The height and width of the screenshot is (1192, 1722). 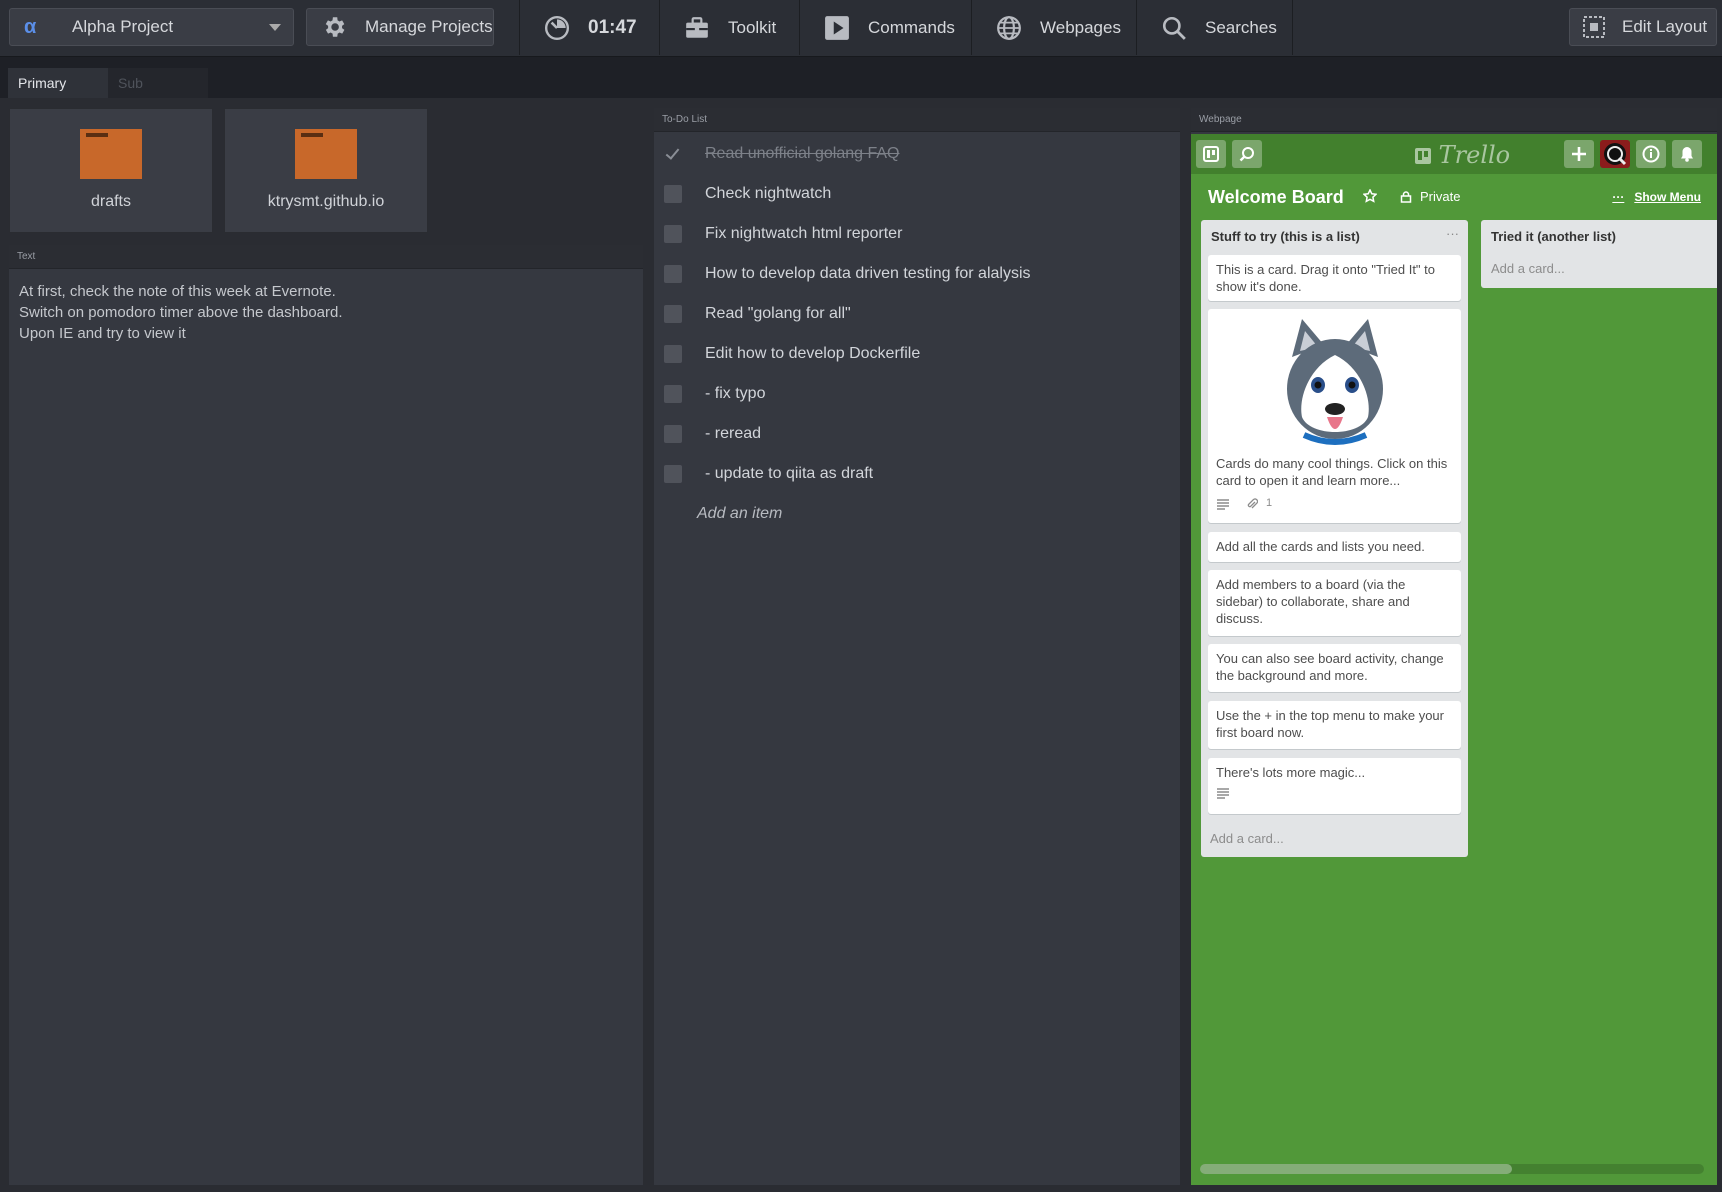 I want to click on todo-item: - fix typo, so click(x=714, y=394).